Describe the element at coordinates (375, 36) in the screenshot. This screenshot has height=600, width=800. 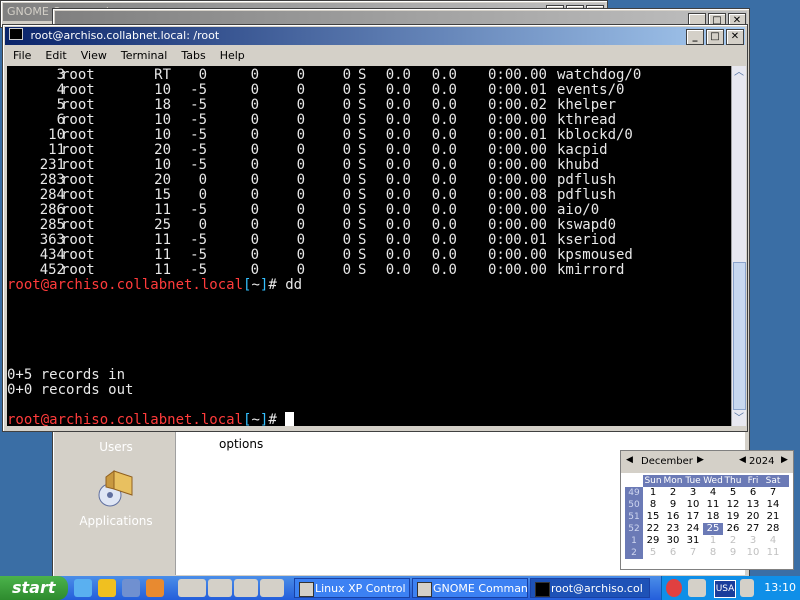
I see `terminal-titlebar: root@archiso.collabnet.local: /root` at that location.